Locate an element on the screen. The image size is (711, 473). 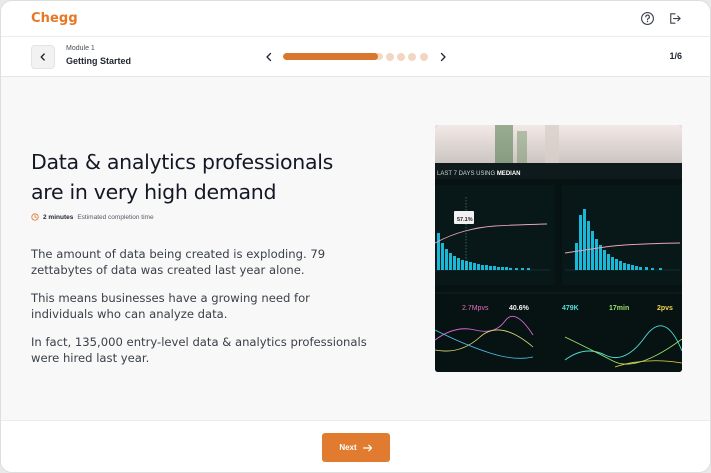
stat-value: 17min is located at coordinates (619, 308).